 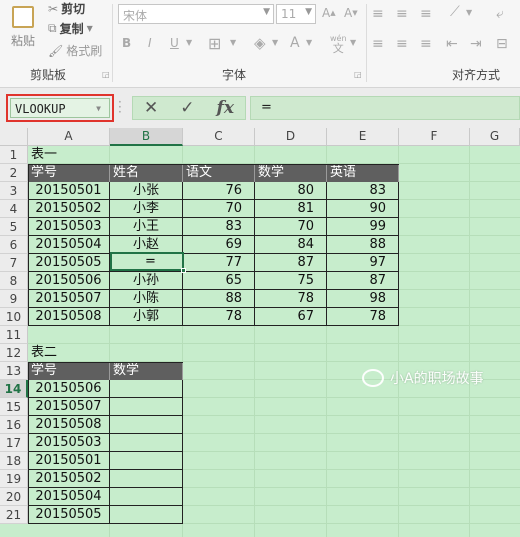 What do you see at coordinates (219, 245) in the screenshot?
I see `table1-cell: 69` at bounding box center [219, 245].